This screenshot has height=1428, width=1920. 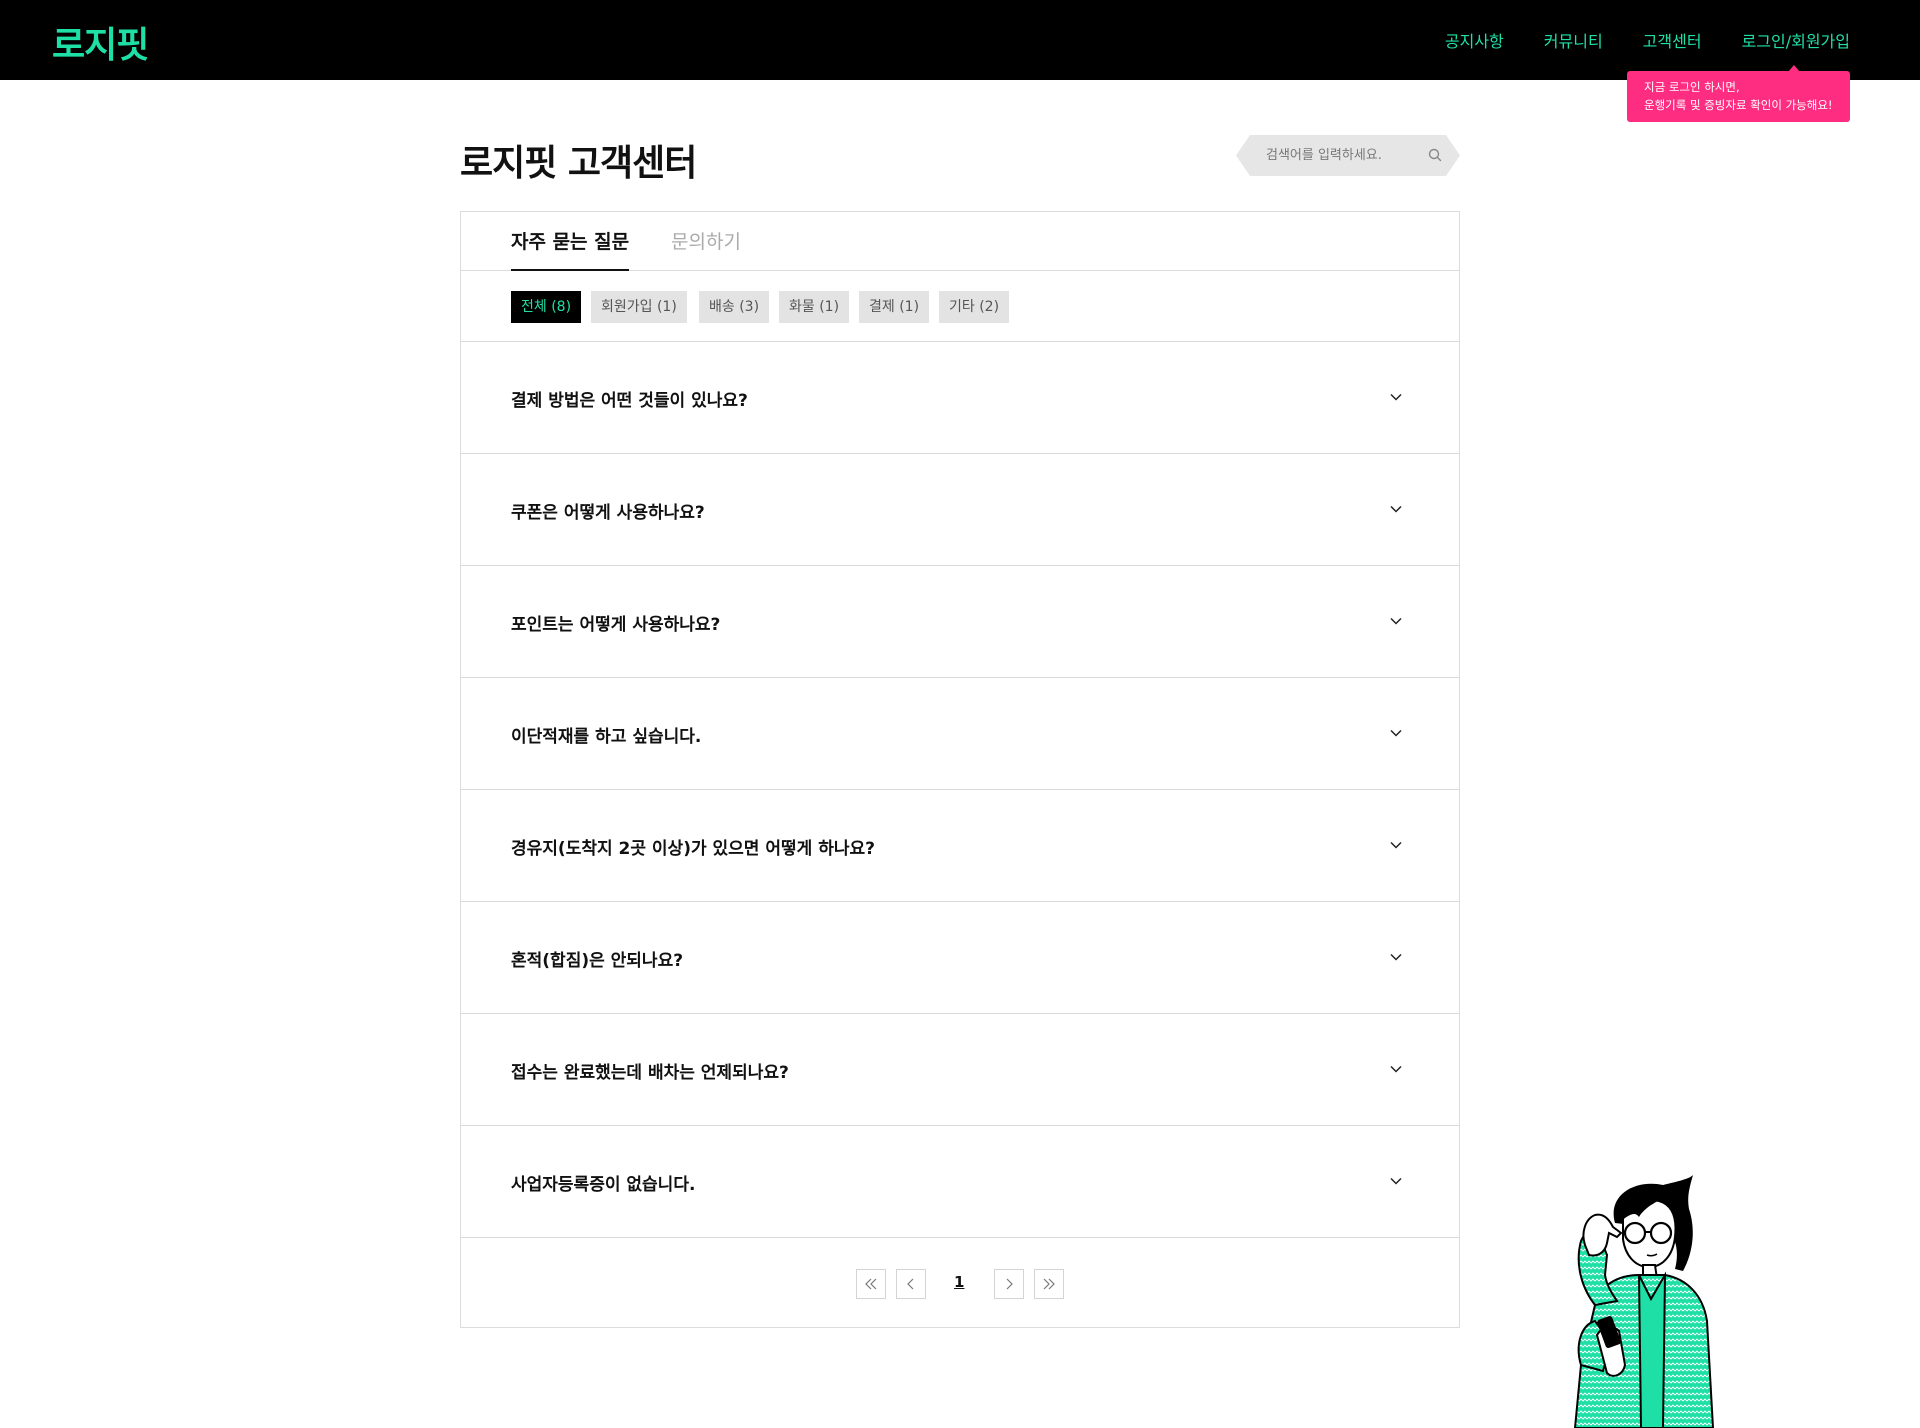 I want to click on faq-question: 이단적재를 하고 싶습니다., so click(x=606, y=737).